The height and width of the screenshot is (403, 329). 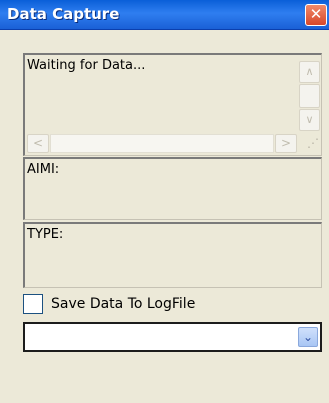 I want to click on aimi-label: AIMI:, so click(x=43, y=169).